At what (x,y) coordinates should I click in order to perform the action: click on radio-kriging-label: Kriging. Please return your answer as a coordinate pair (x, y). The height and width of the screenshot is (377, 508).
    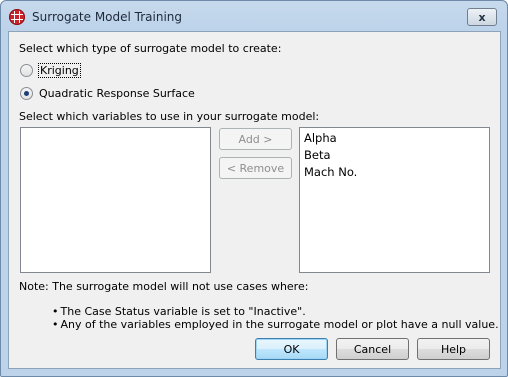
    Looking at the image, I should click on (59, 70).